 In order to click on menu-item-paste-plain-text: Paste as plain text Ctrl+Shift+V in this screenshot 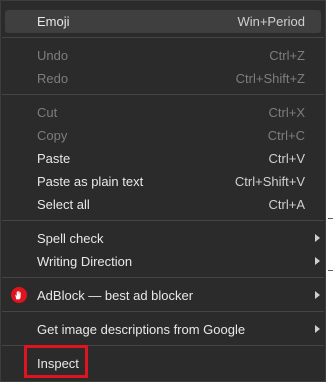, I will do `click(163, 181)`.